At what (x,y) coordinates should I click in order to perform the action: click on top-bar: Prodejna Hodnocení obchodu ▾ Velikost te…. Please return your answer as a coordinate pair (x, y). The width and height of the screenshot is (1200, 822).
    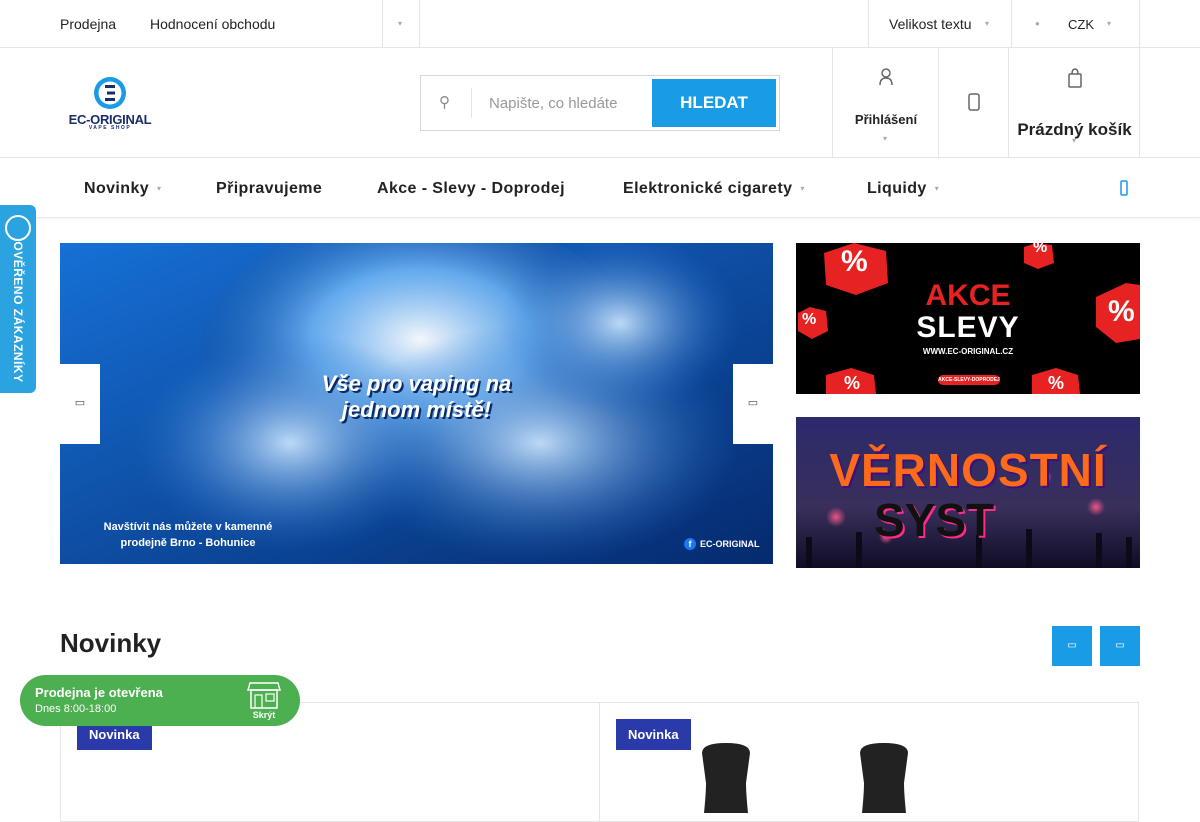
    Looking at the image, I should click on (600, 24).